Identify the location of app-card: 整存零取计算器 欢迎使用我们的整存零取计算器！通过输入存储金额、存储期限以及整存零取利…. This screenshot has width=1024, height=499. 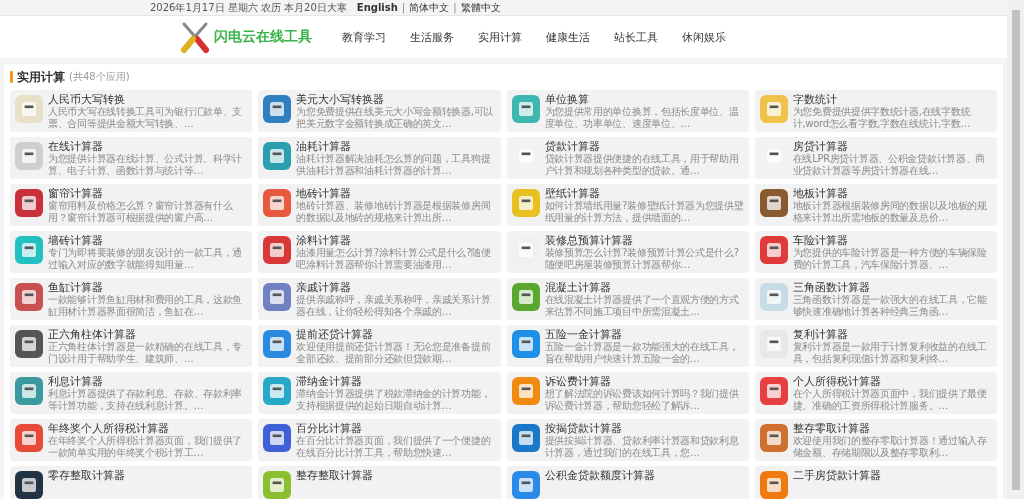
(875, 440).